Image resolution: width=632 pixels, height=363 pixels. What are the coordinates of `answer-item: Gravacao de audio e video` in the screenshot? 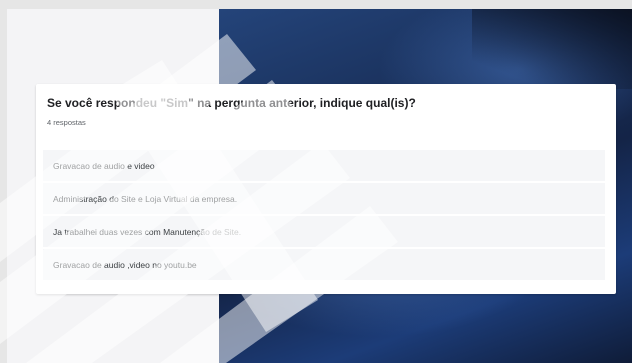 It's located at (324, 165).